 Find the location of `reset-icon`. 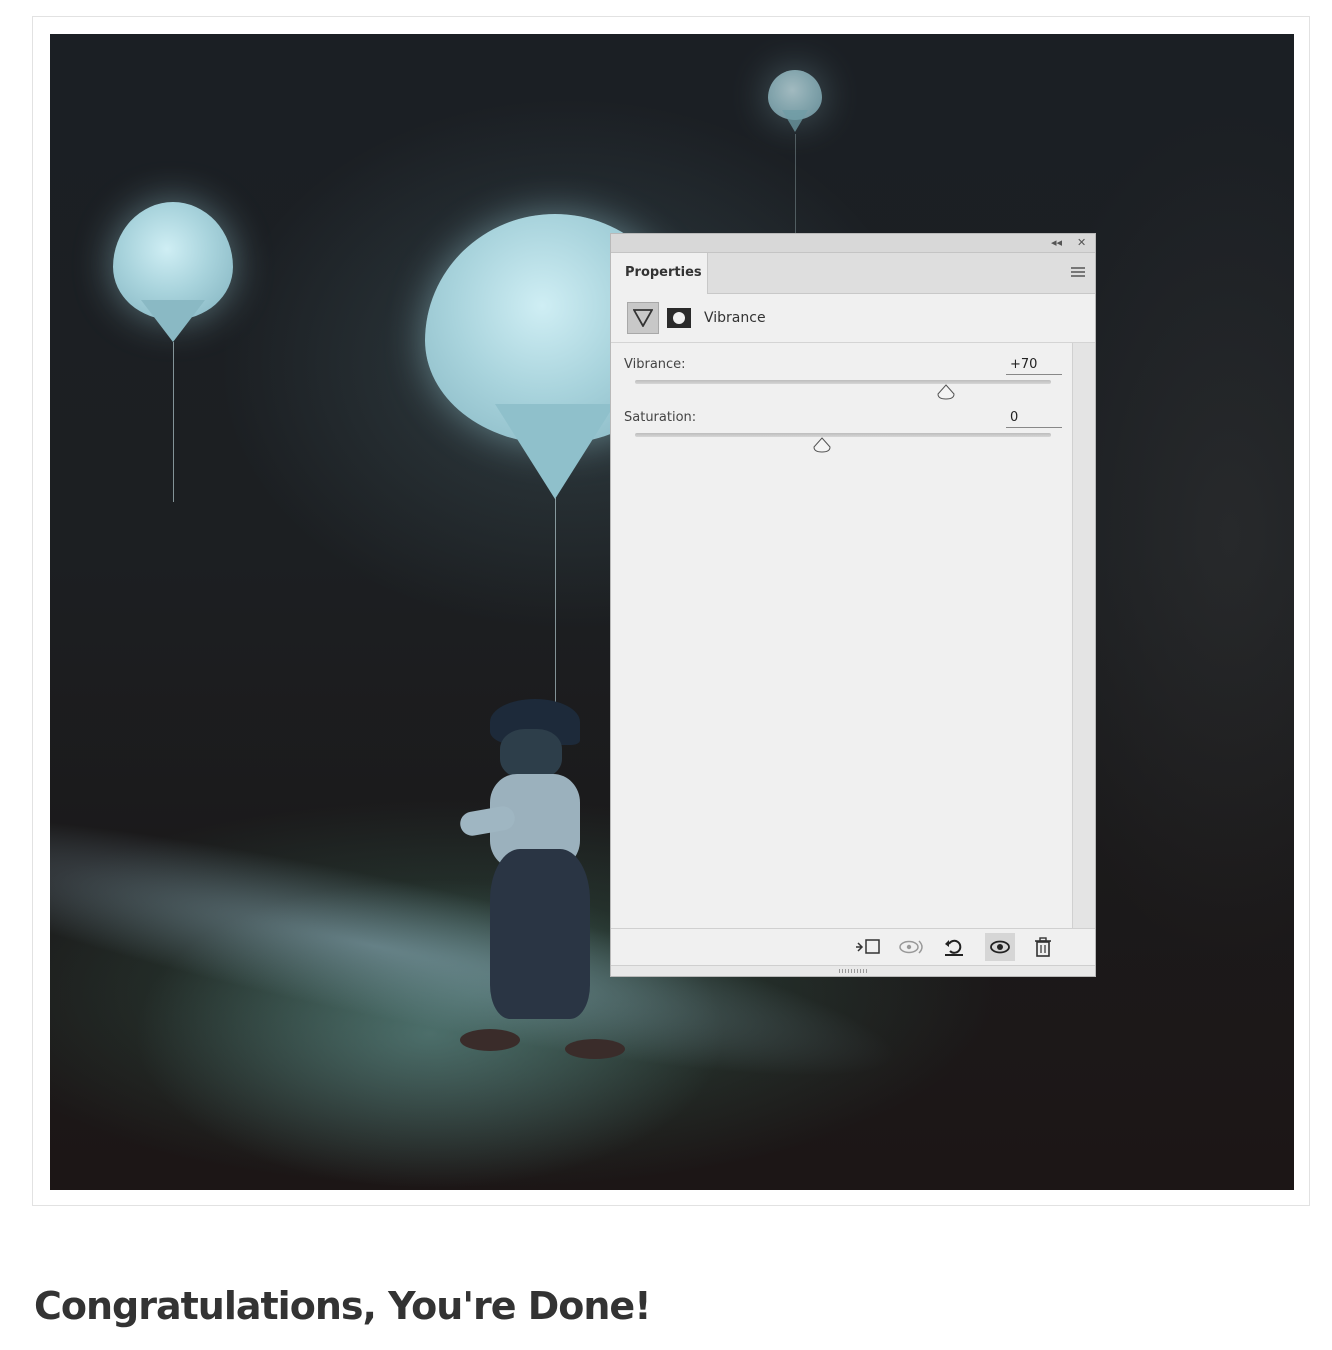

reset-icon is located at coordinates (954, 947).